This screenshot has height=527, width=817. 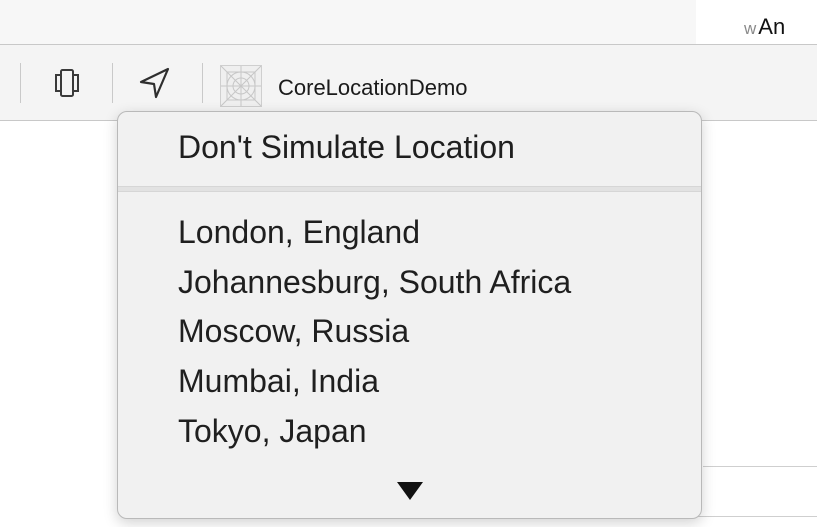 What do you see at coordinates (409, 189) in the screenshot?
I see `menu-separator` at bounding box center [409, 189].